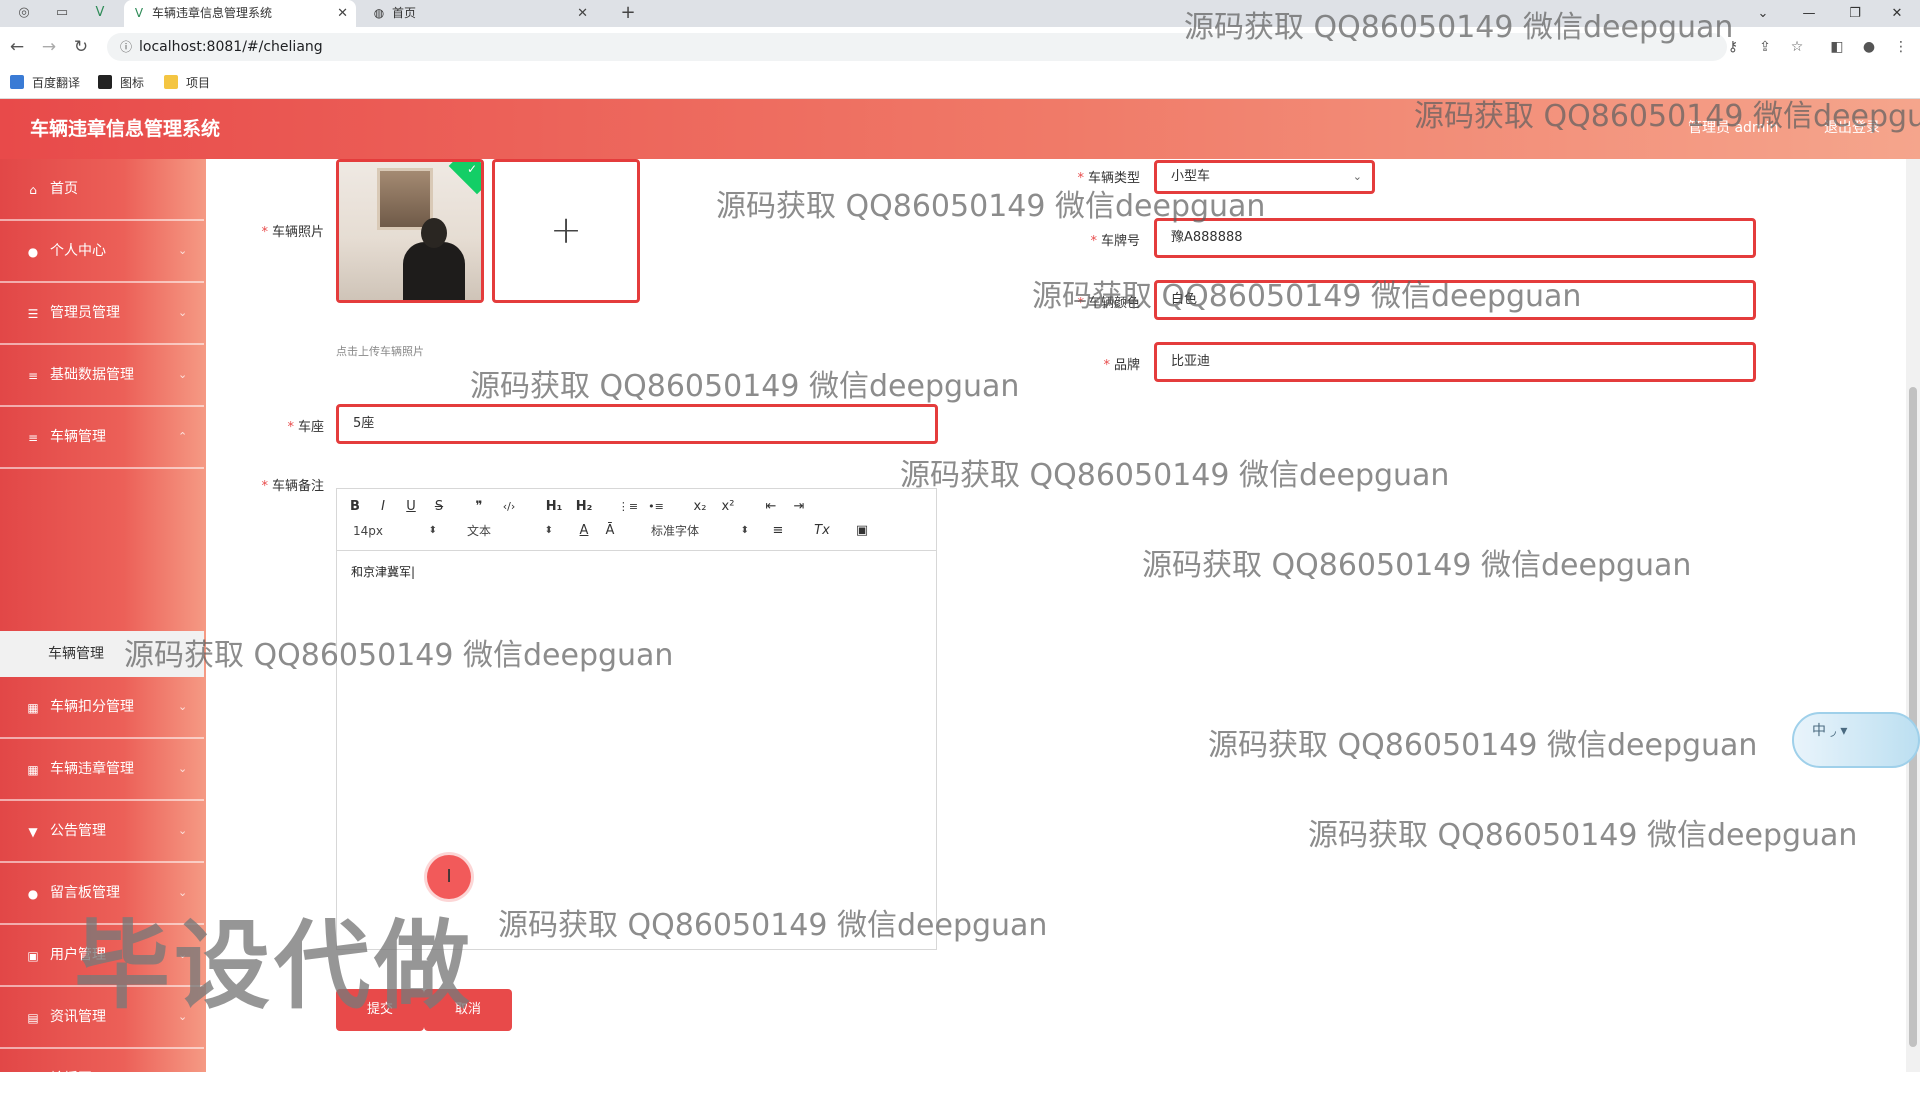 The image size is (1920, 1111). I want to click on side-panel-icon: ◧, so click(1837, 47).